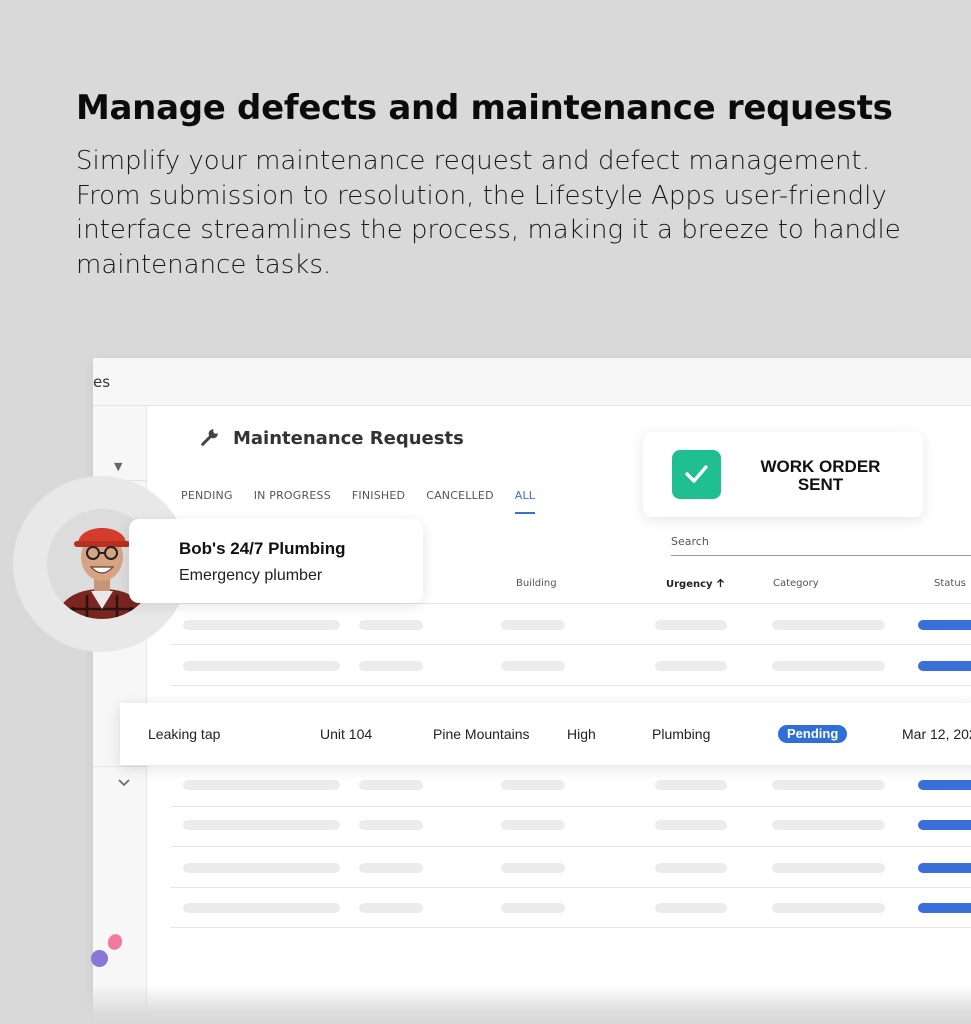 The width and height of the screenshot is (971, 1024). I want to click on tab-cancelled: CANCELLED, so click(460, 495).